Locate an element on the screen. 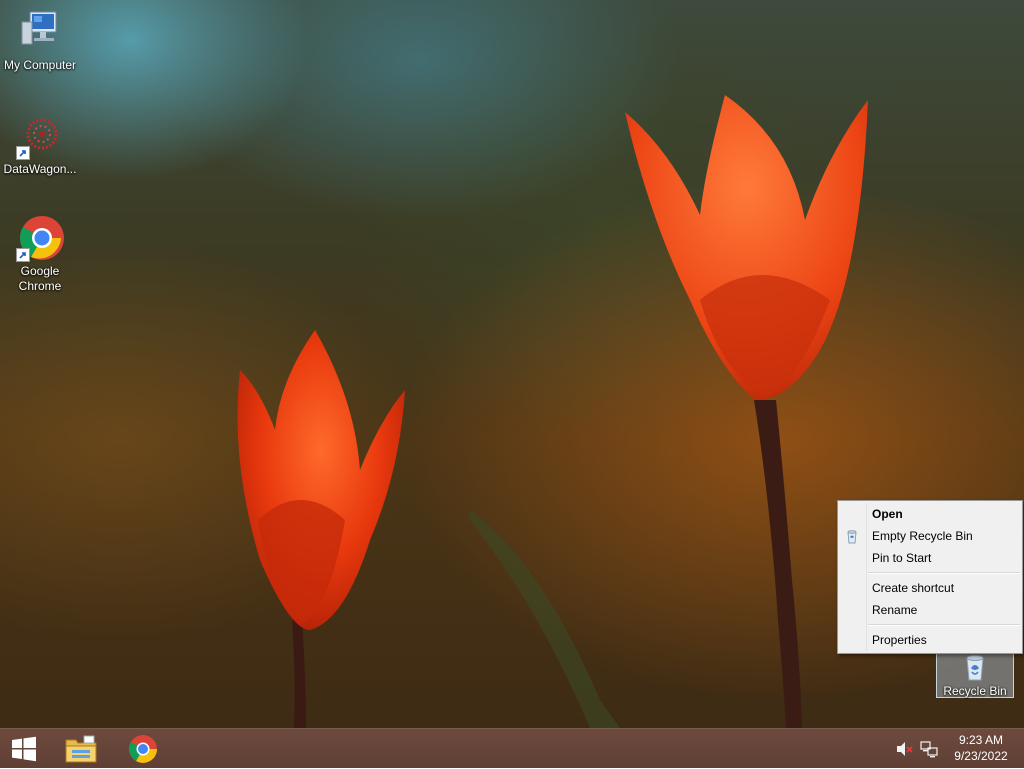  desktop-icon-label: My Computer is located at coordinates (40, 65).